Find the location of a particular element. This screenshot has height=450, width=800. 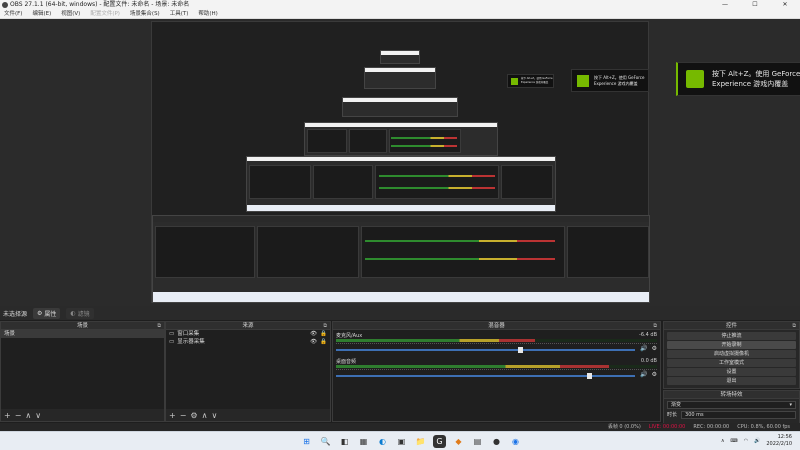

mixer-channel-mic: 麦克风/Aux -6.4 dB 🔊 ⚙ is located at coordinates (496, 344).